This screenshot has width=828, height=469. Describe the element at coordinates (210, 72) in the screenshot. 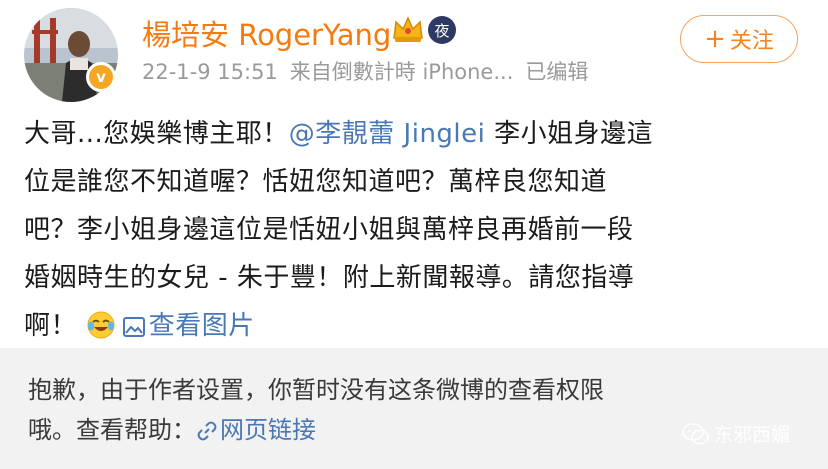

I see `timestamp: 22-1-9 15:51` at that location.